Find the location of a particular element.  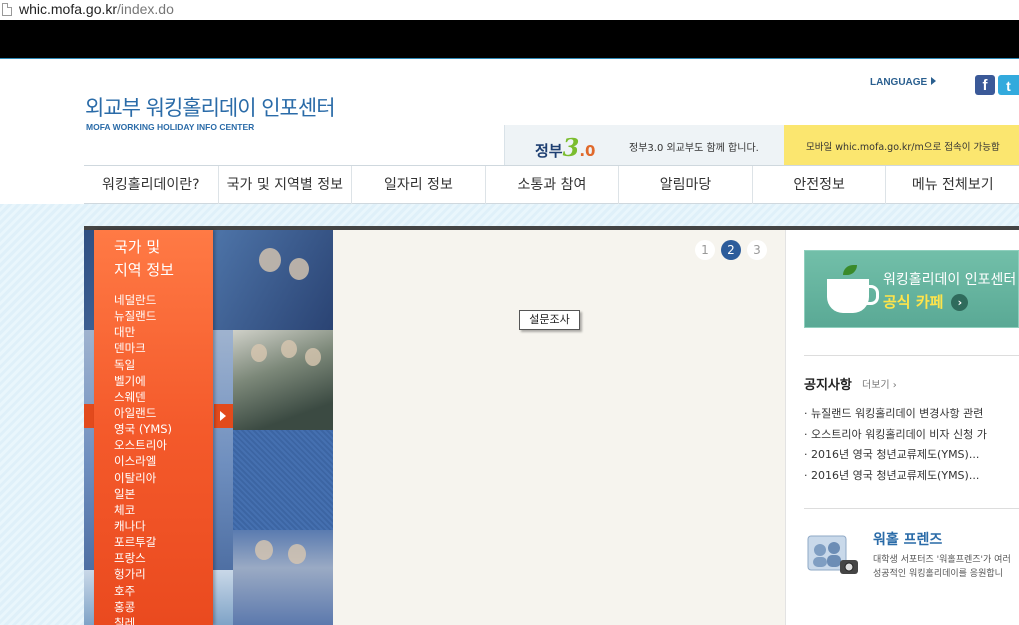

country-item: 덴마크 is located at coordinates (143, 348).